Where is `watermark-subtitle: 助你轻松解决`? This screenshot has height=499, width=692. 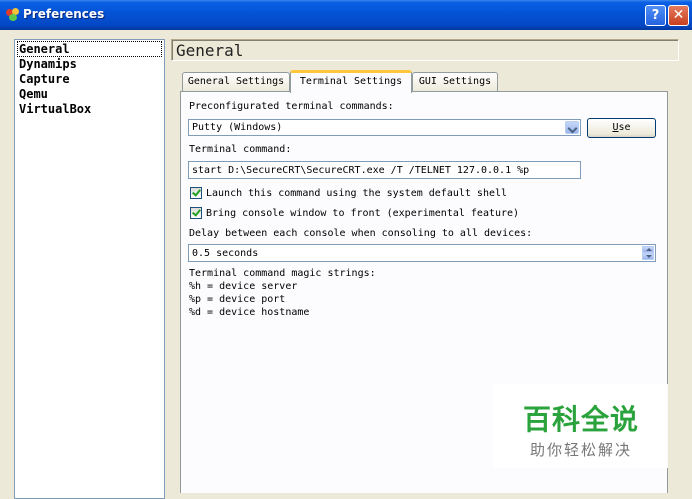 watermark-subtitle: 助你轻松解决 is located at coordinates (580, 450).